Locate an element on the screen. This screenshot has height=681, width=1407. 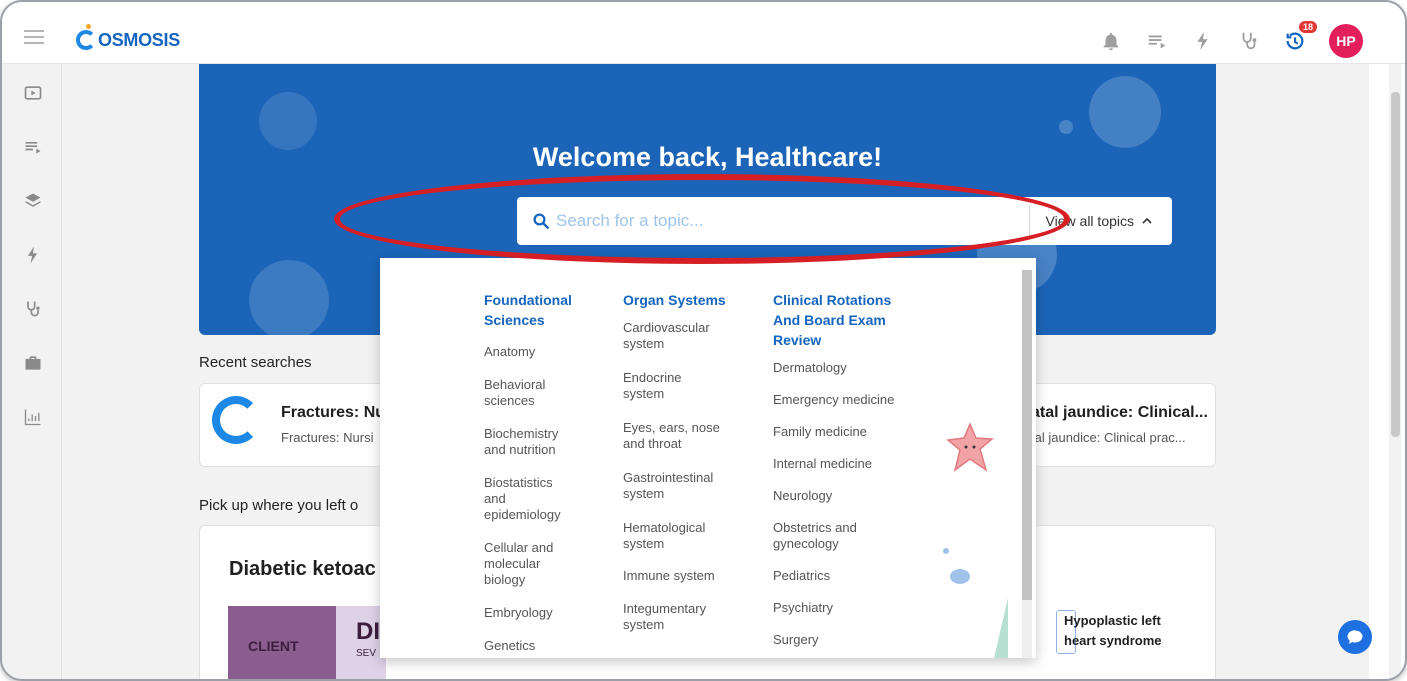
topic-link: Embryology is located at coordinates (528, 613).